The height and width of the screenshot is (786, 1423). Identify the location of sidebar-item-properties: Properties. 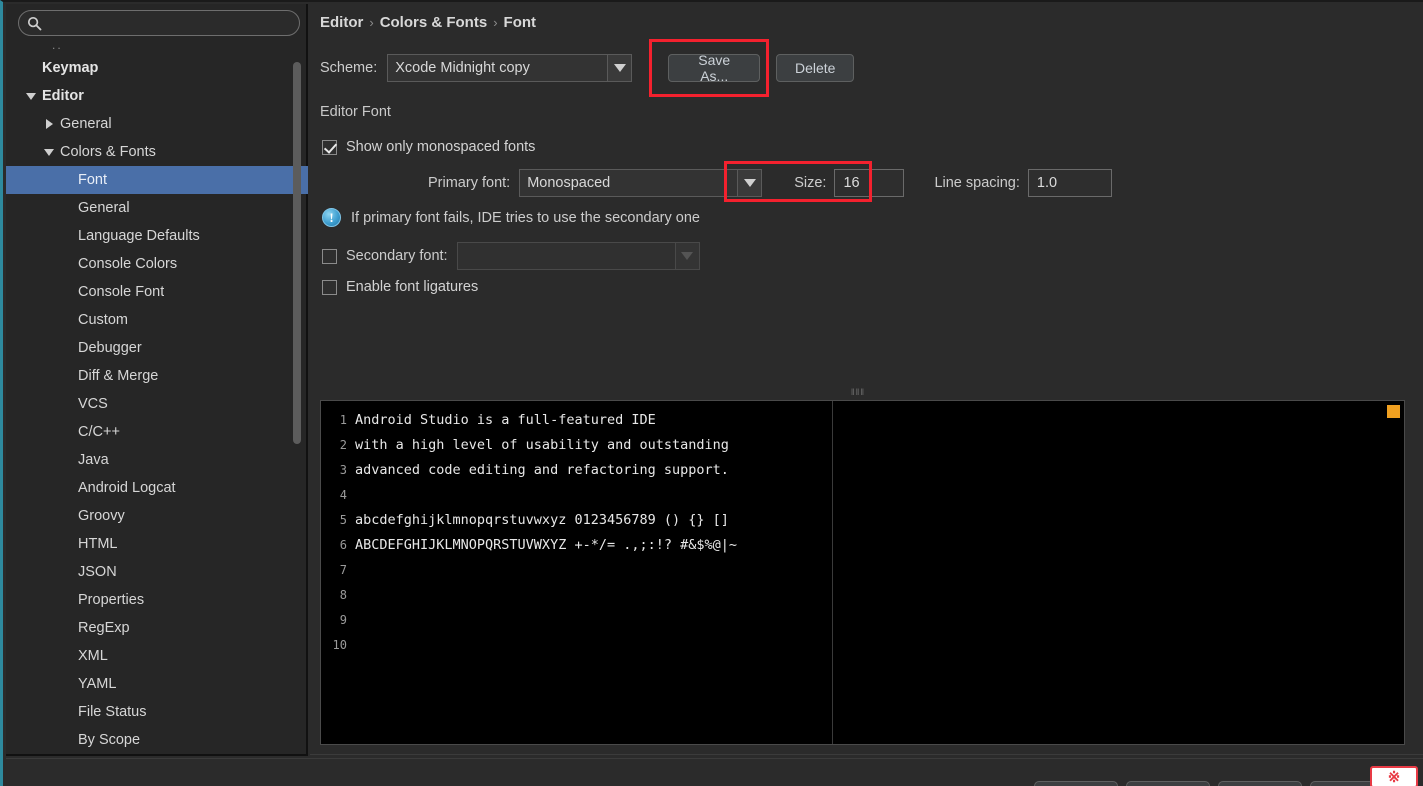
(157, 600).